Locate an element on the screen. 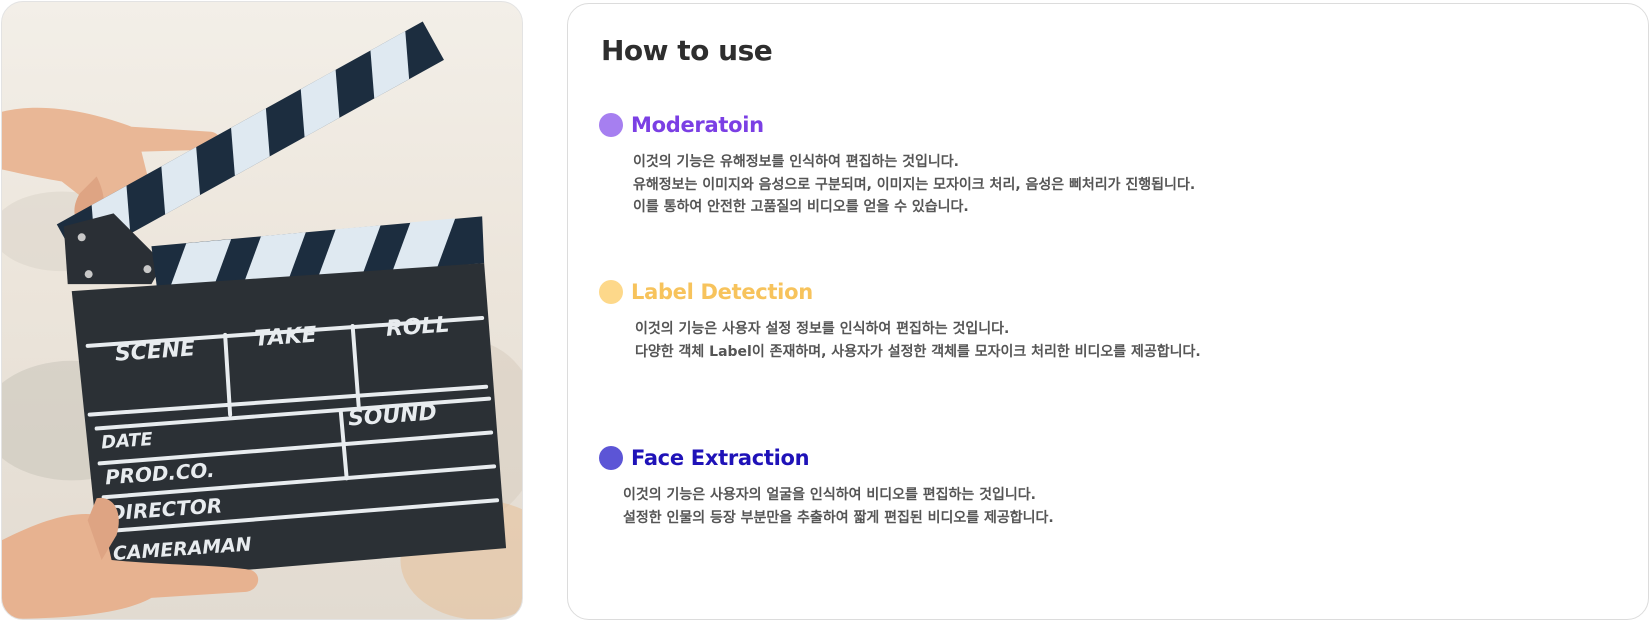 The image size is (1651, 623). section-label-detection-title: Label Detection is located at coordinates (722, 292).